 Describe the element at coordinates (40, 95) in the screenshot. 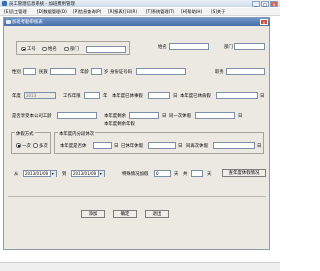

I see `year-field: 2013` at that location.